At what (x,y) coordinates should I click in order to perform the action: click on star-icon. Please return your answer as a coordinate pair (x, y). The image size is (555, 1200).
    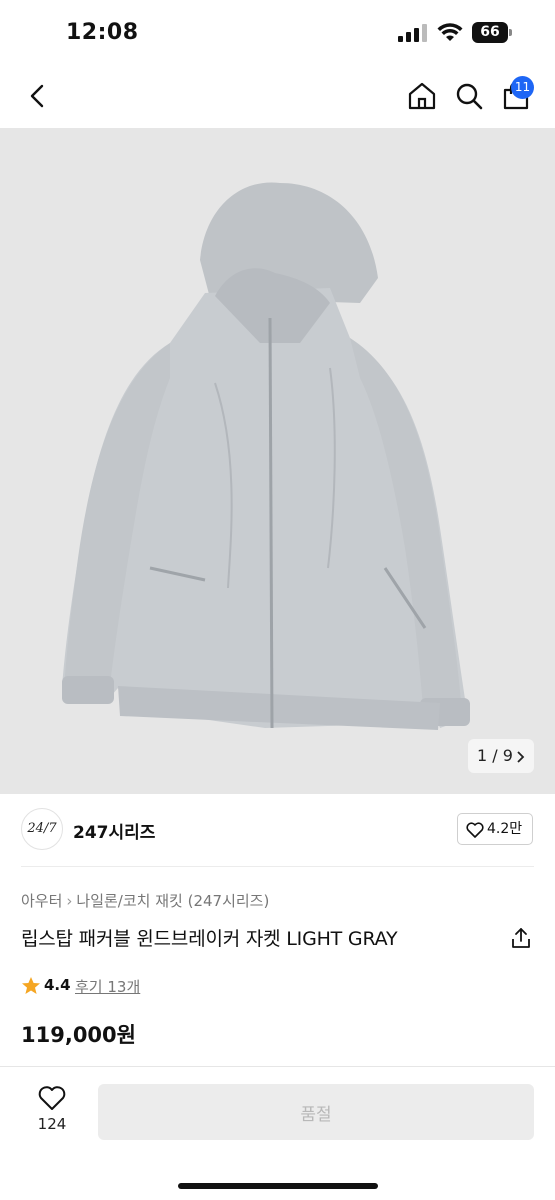
    Looking at the image, I should click on (31, 985).